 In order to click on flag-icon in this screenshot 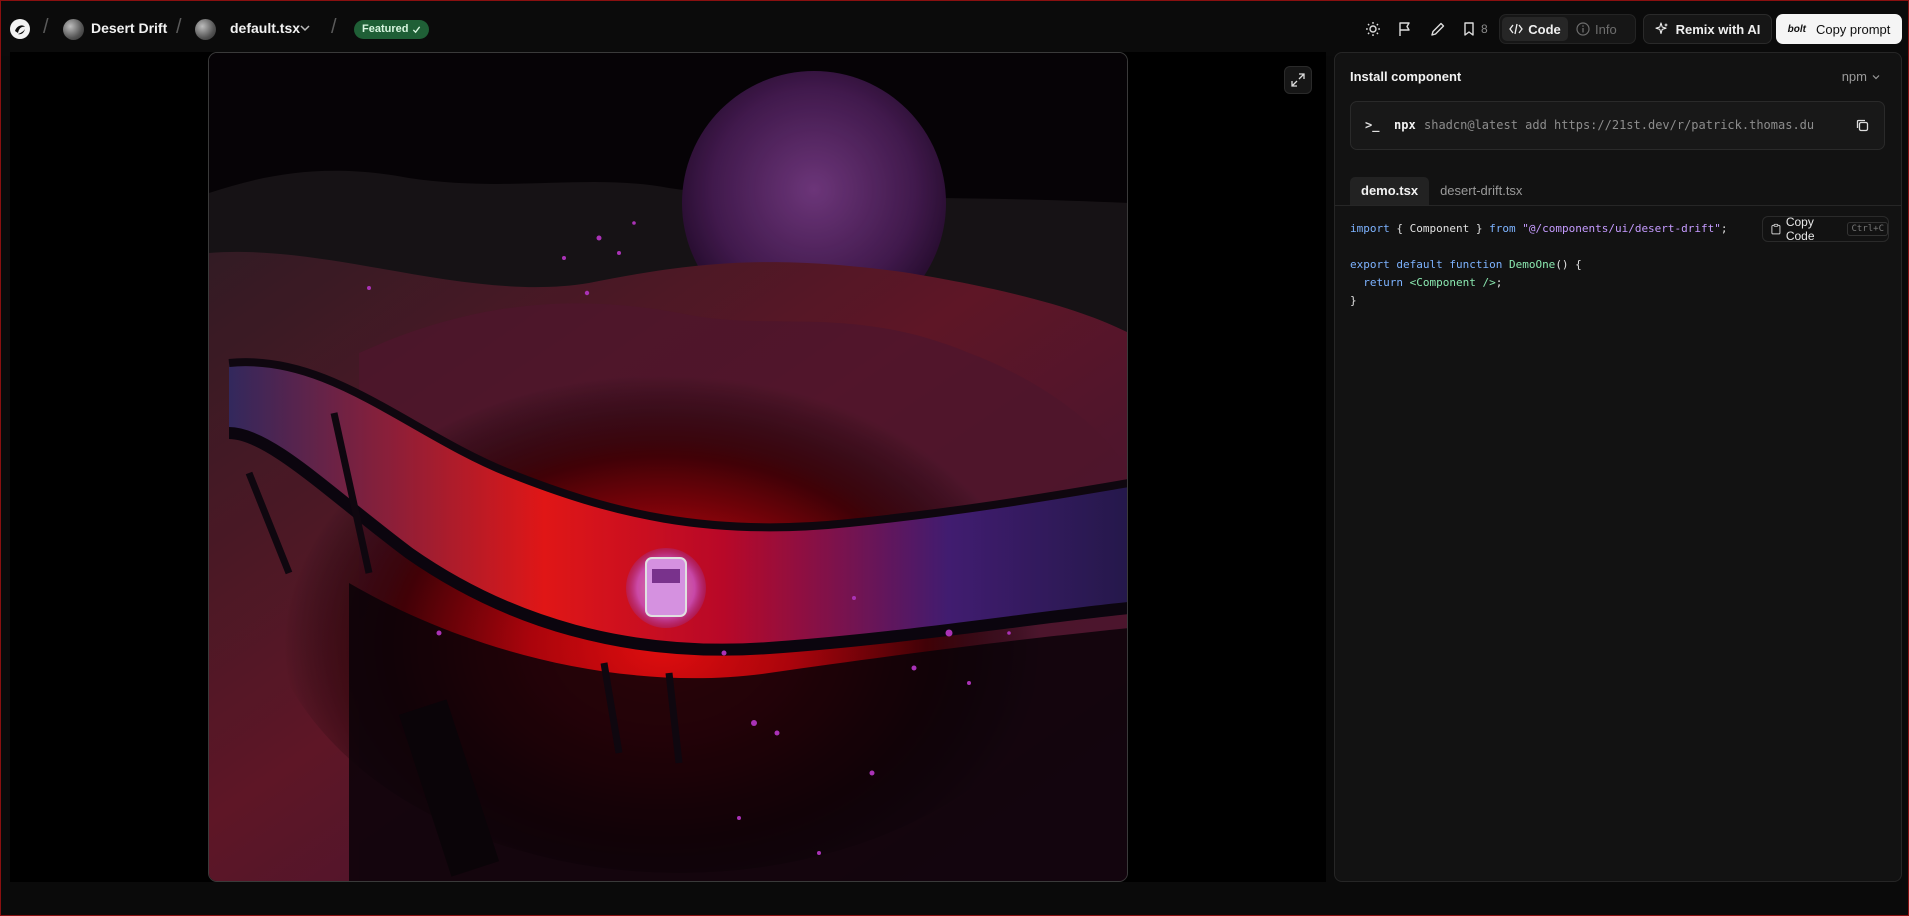, I will do `click(1405, 29)`.